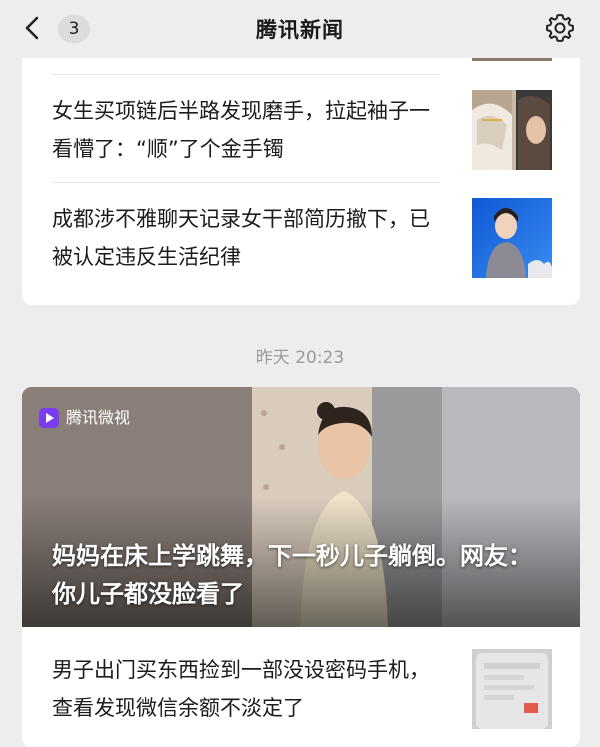  What do you see at coordinates (302, 575) in the screenshot?
I see `hero-title: 妈妈在床上学跳舞，下一秒儿子躺倒。网友：你儿子都没脸看了` at bounding box center [302, 575].